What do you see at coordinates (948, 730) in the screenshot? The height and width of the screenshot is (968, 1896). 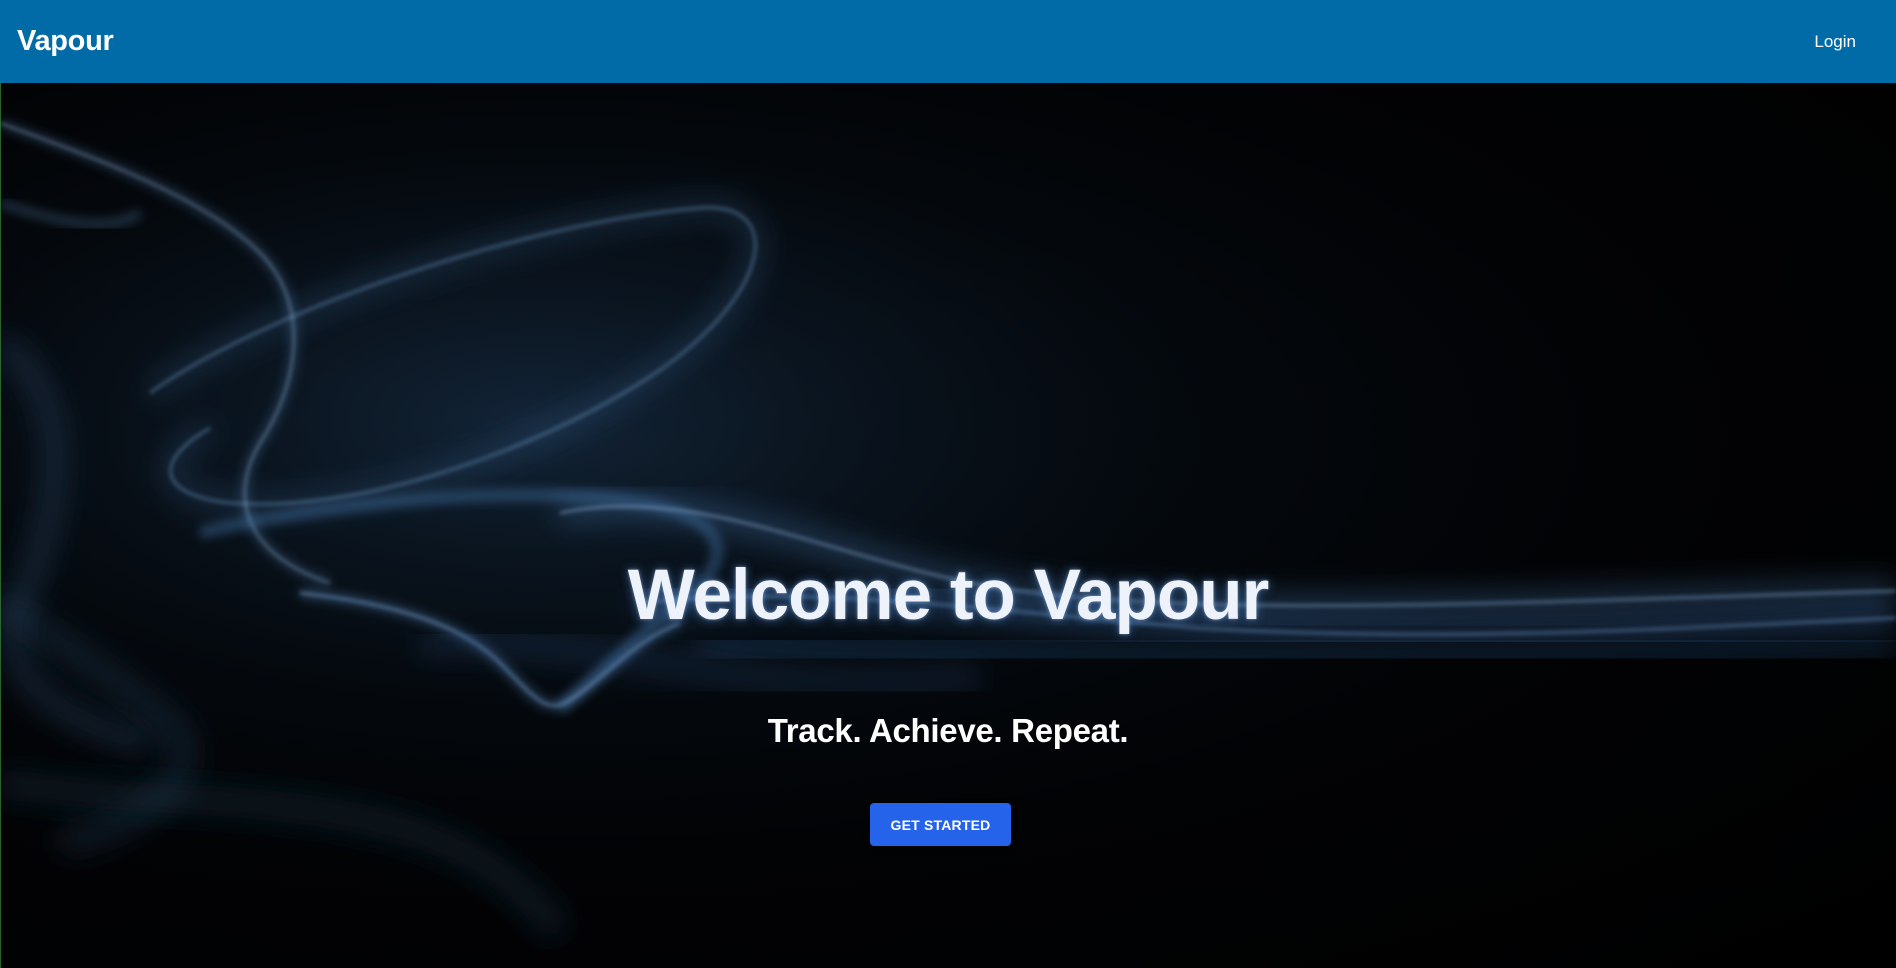 I see `hero-tagline: Track. Achieve. Repeat.` at bounding box center [948, 730].